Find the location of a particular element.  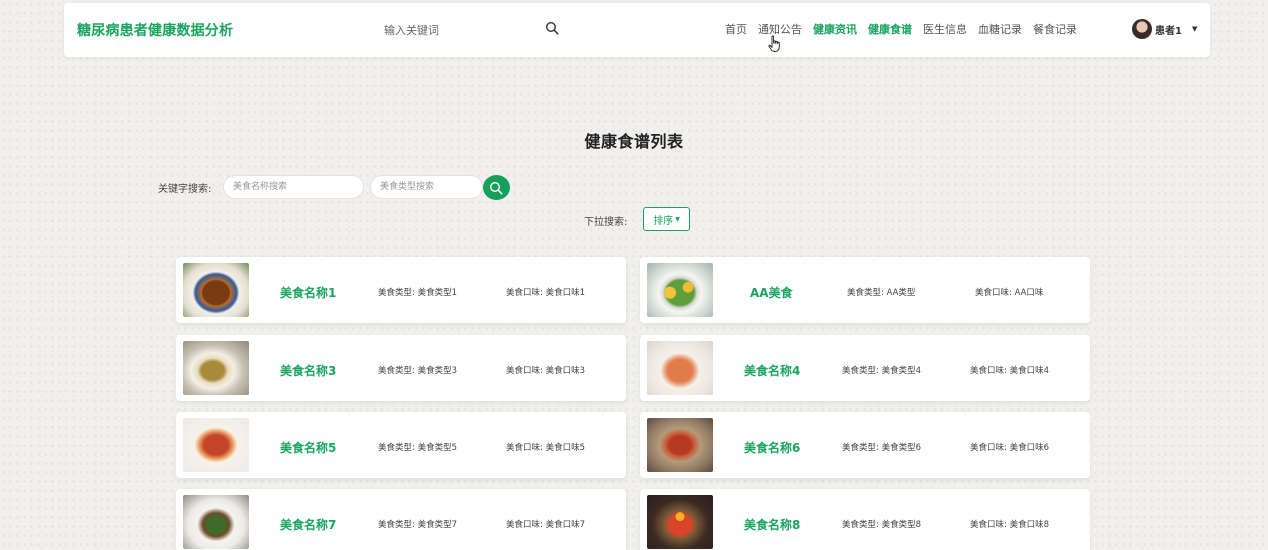

user-menu: 患者1 ▼ is located at coordinates (1164, 29).